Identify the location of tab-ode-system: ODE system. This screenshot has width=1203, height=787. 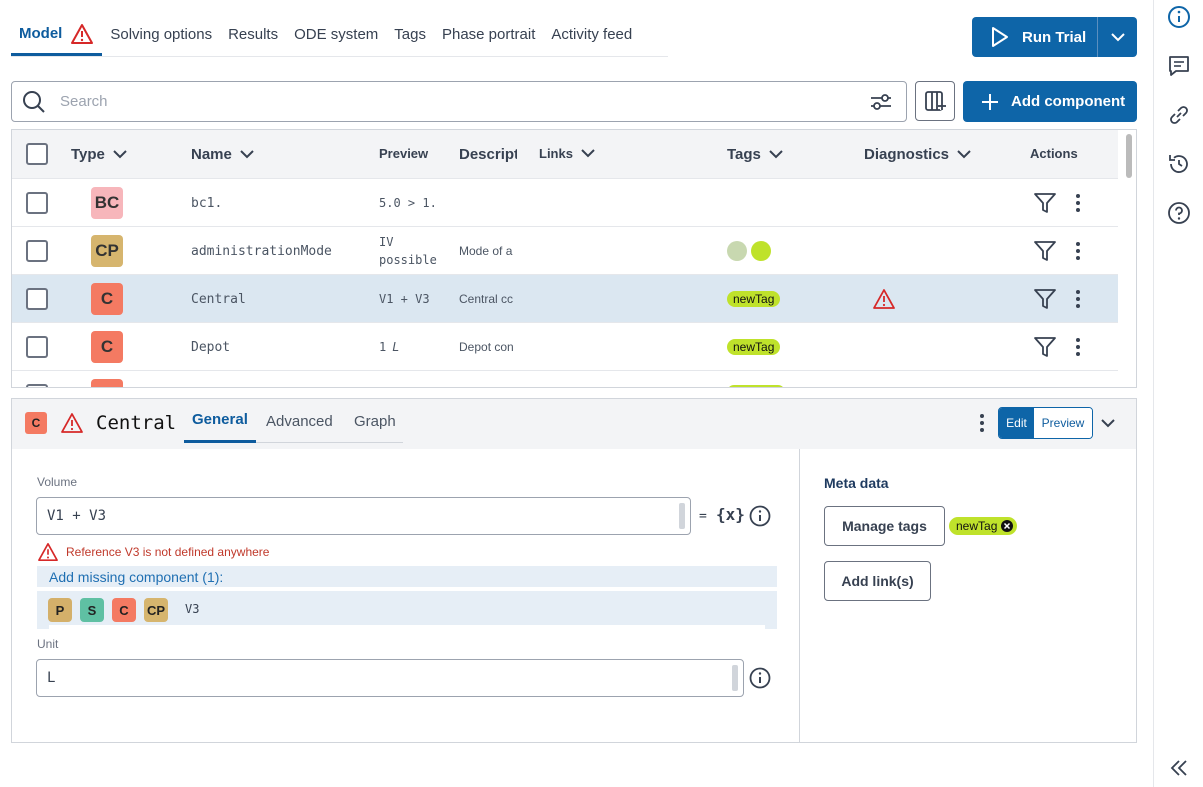
(336, 35).